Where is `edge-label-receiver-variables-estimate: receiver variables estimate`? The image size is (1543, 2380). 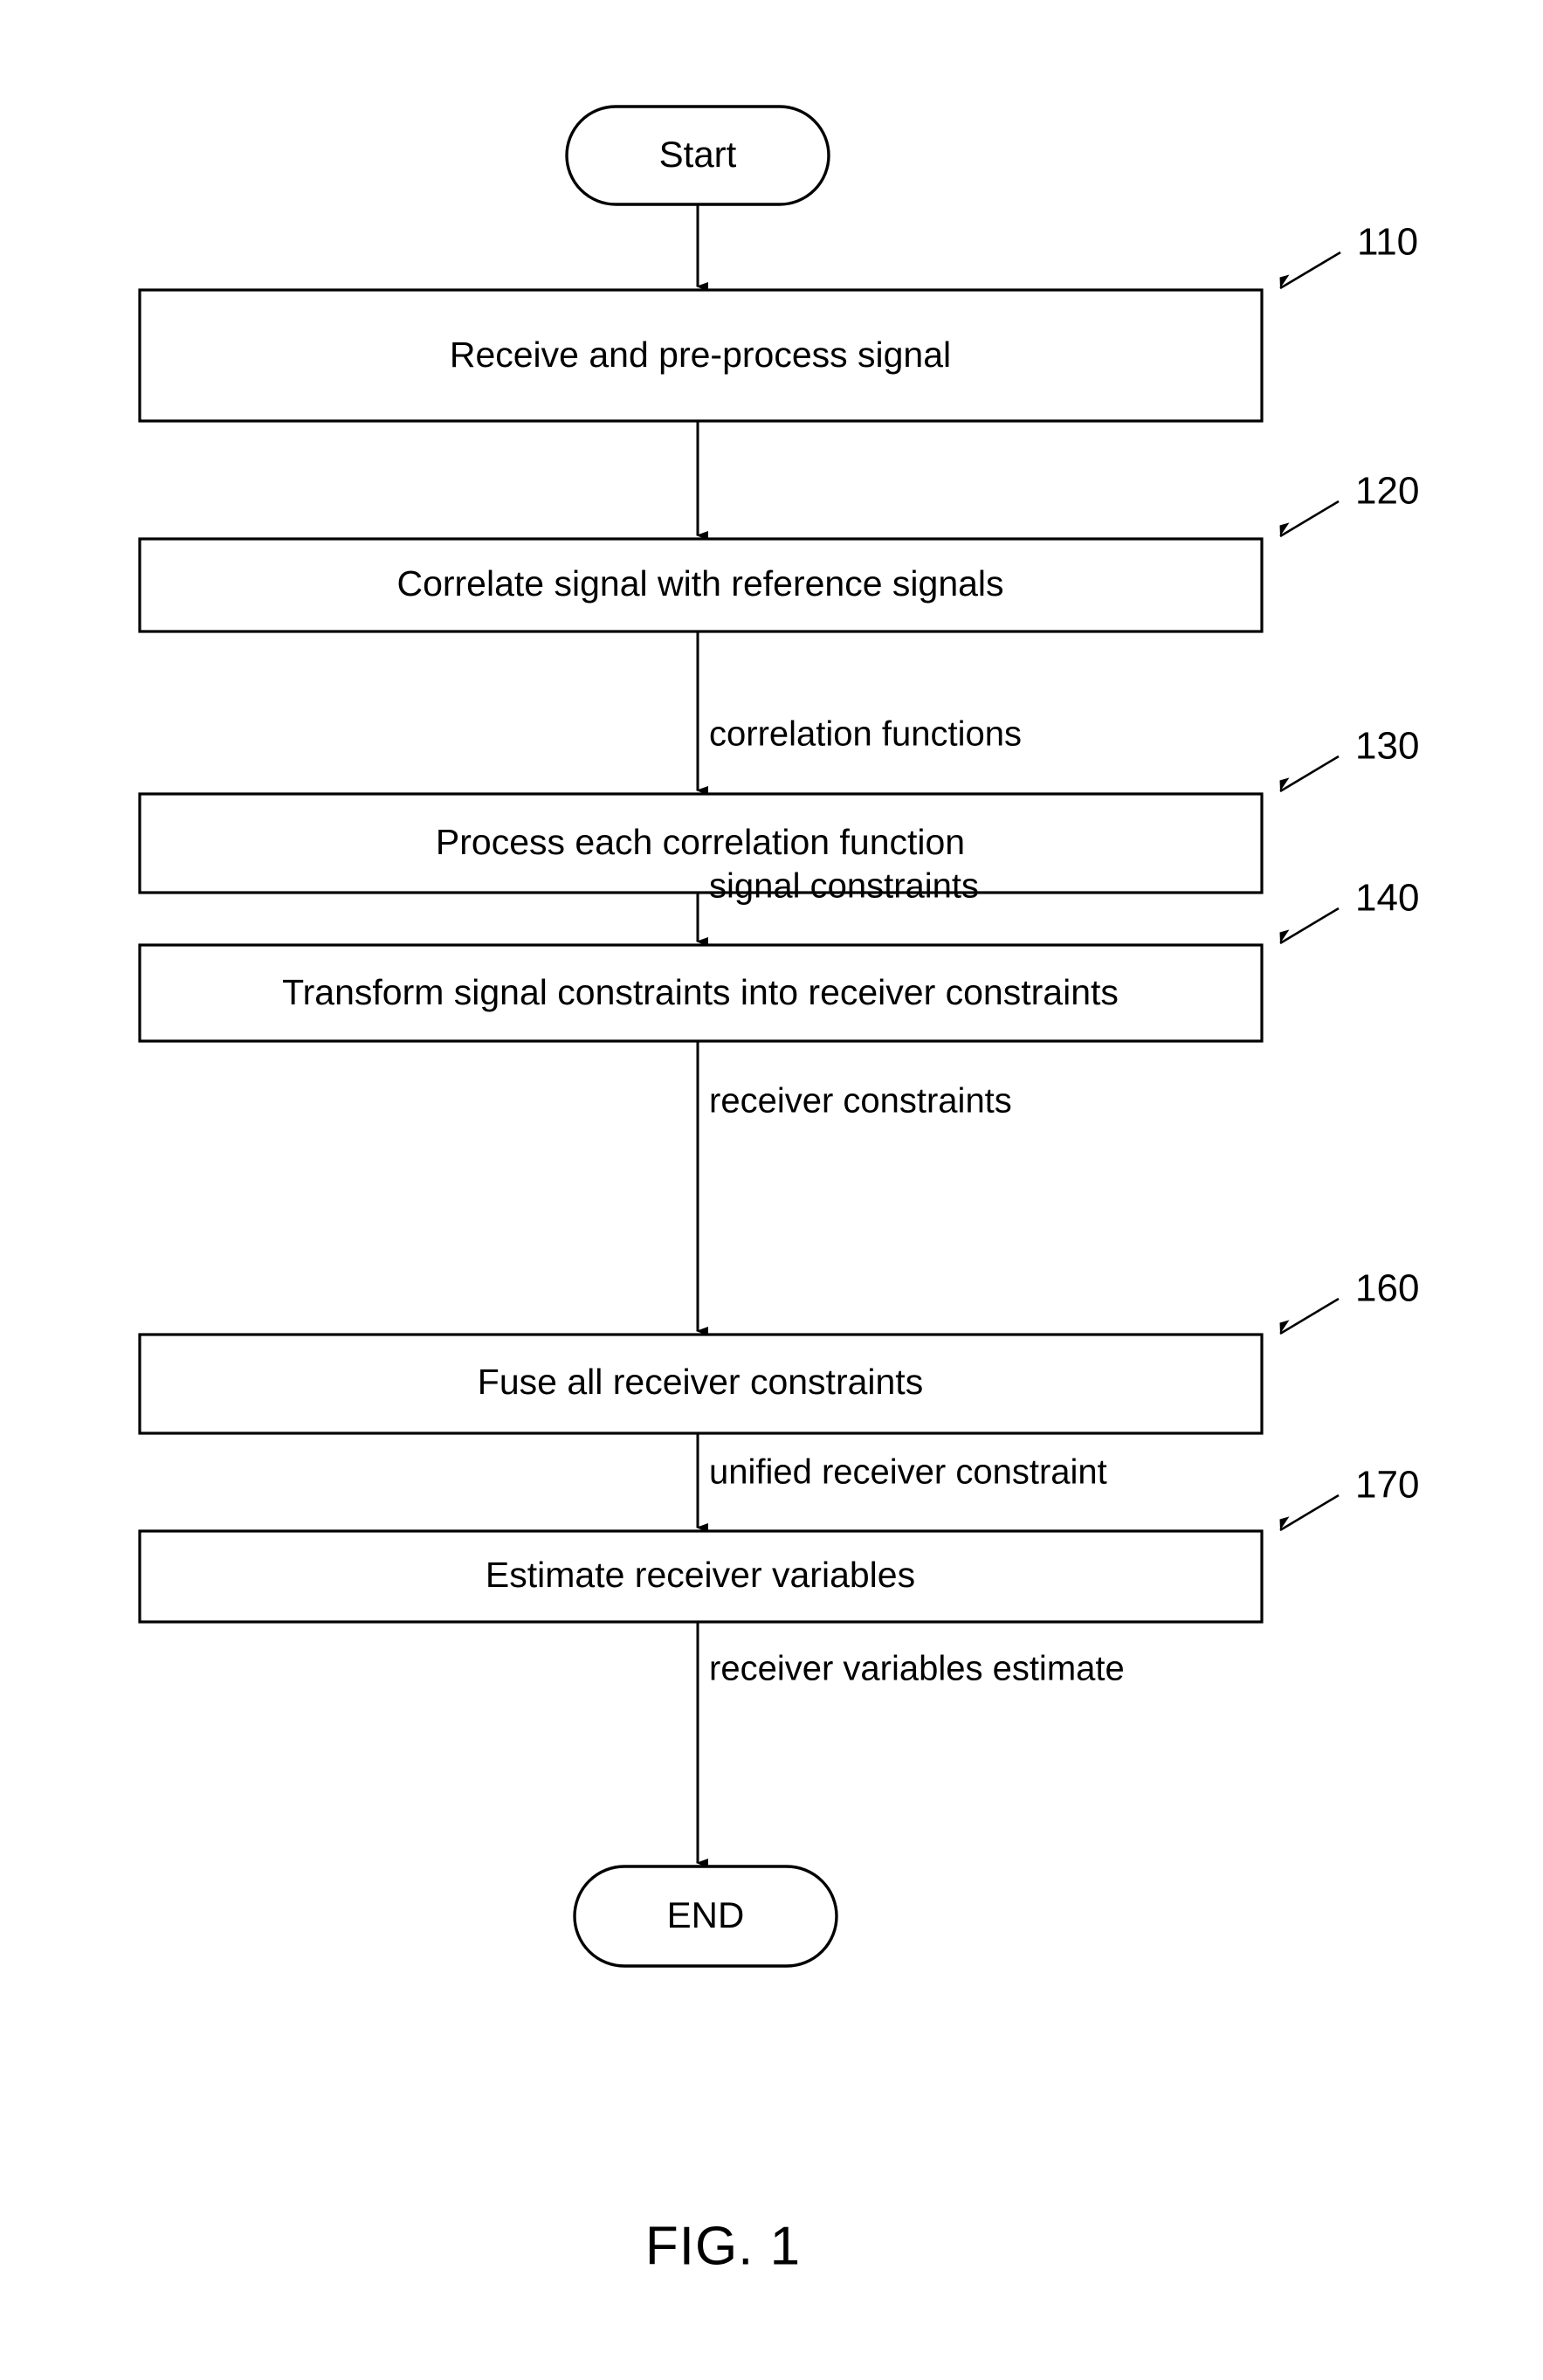 edge-label-receiver-variables-estimate: receiver variables estimate is located at coordinates (917, 1669).